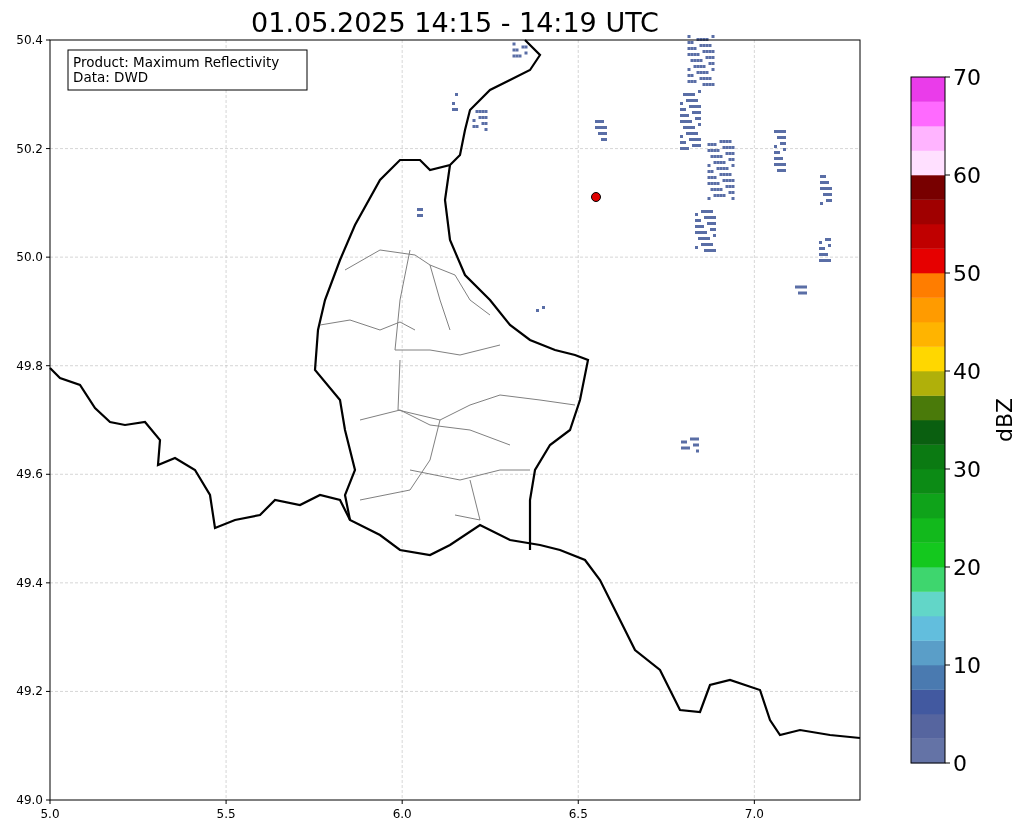  Describe the element at coordinates (754, 814) in the screenshot. I see `axis-tick-label: 7.0` at that location.